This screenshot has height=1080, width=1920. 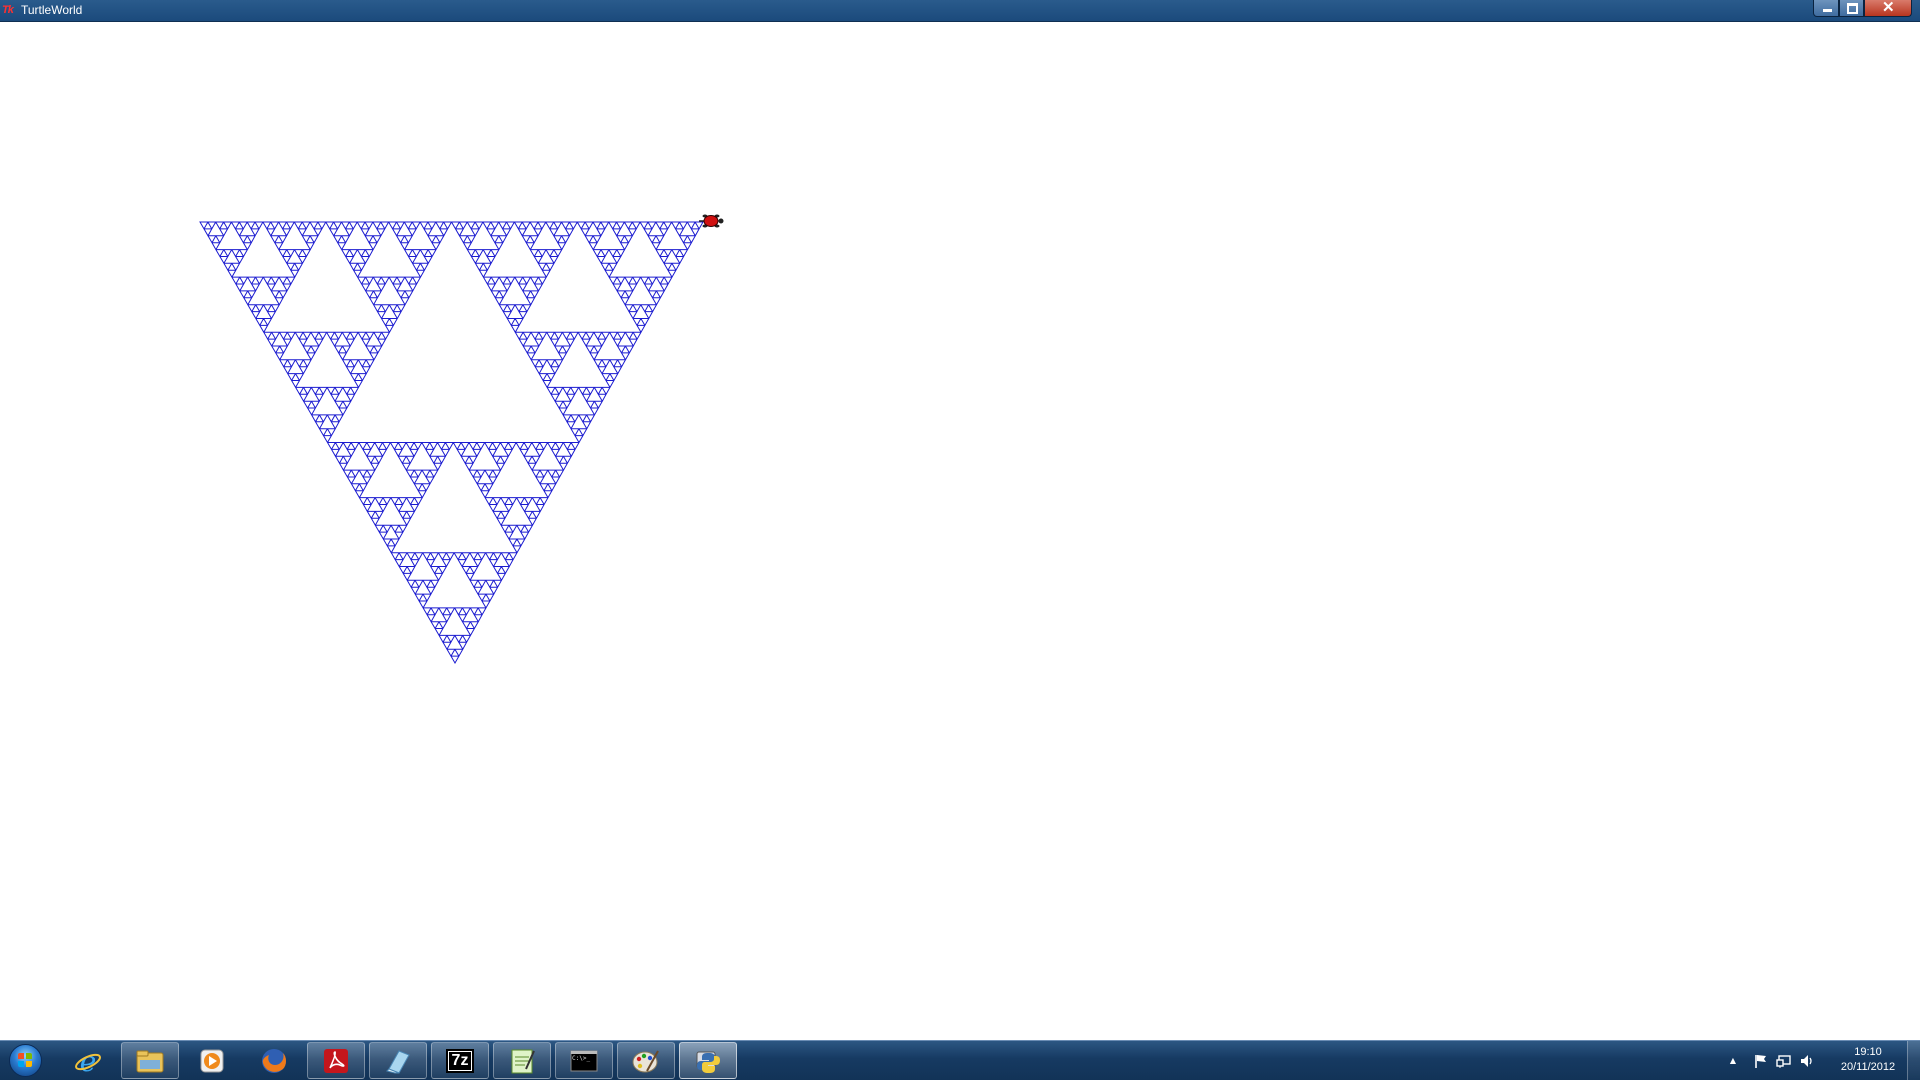 I want to click on eraser-icon, so click(x=398, y=1061).